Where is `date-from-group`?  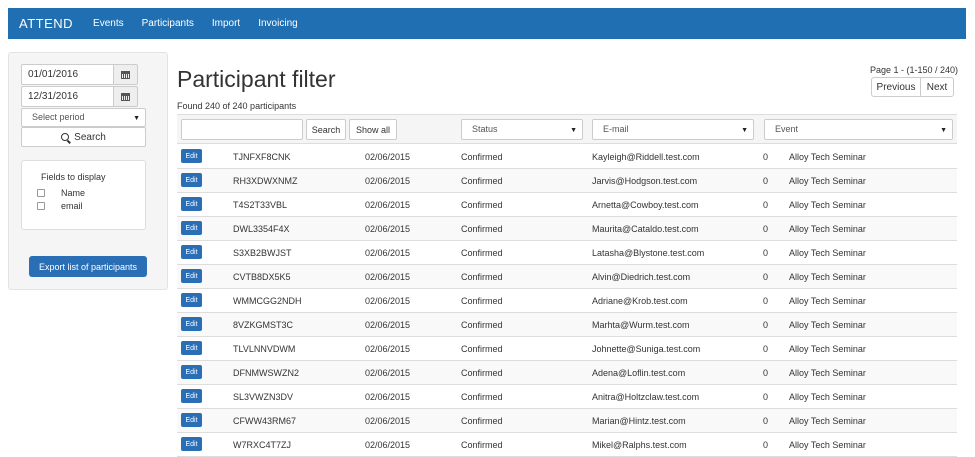
date-from-group is located at coordinates (83, 74).